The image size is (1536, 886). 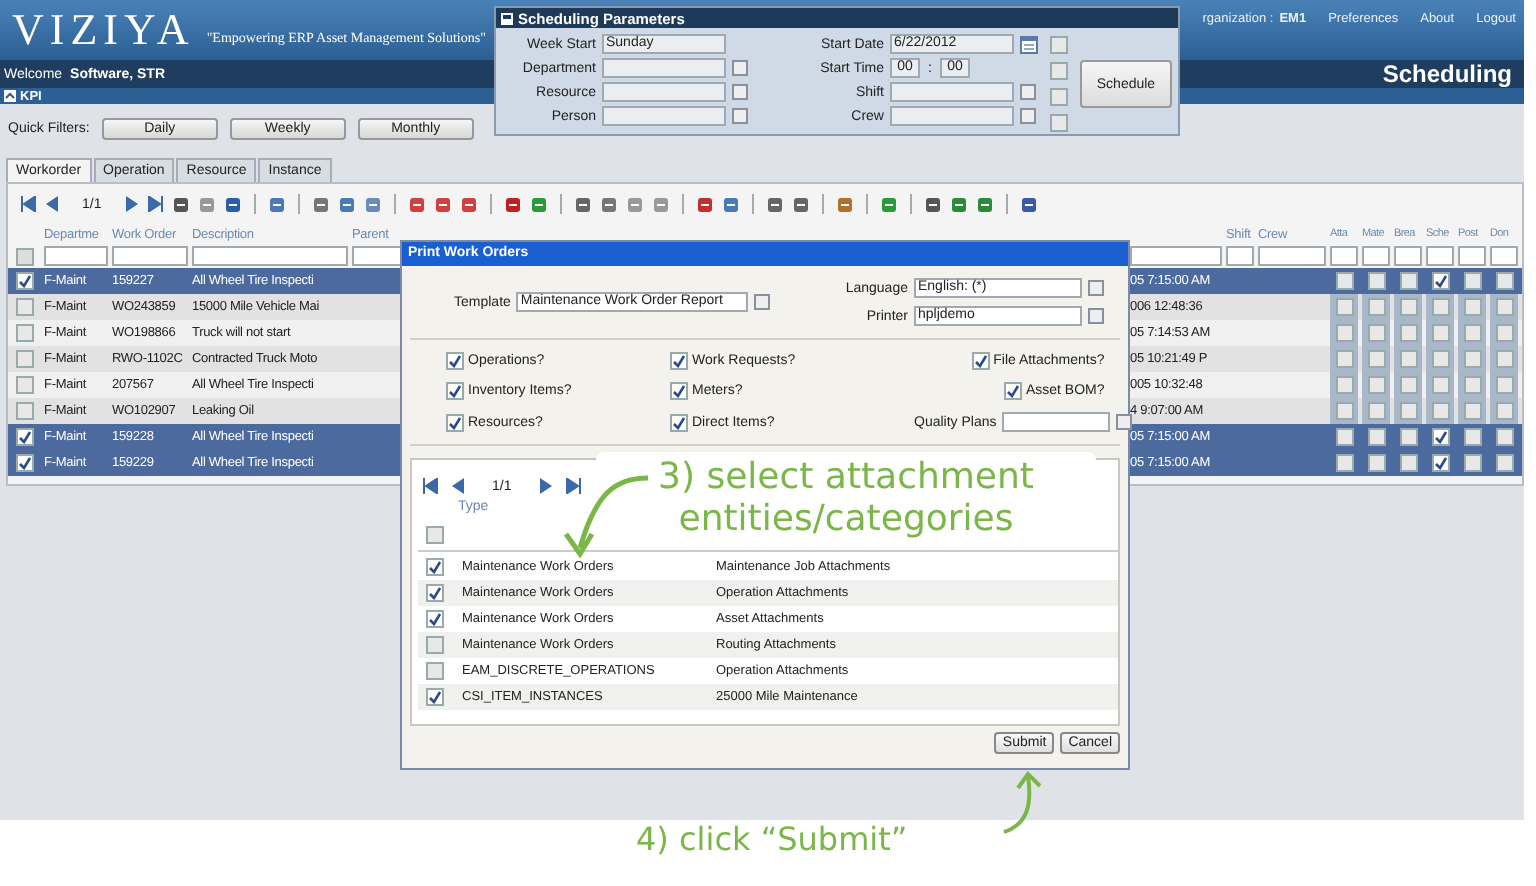 What do you see at coordinates (1447, 74) in the screenshot?
I see `module-title: Scheduling` at bounding box center [1447, 74].